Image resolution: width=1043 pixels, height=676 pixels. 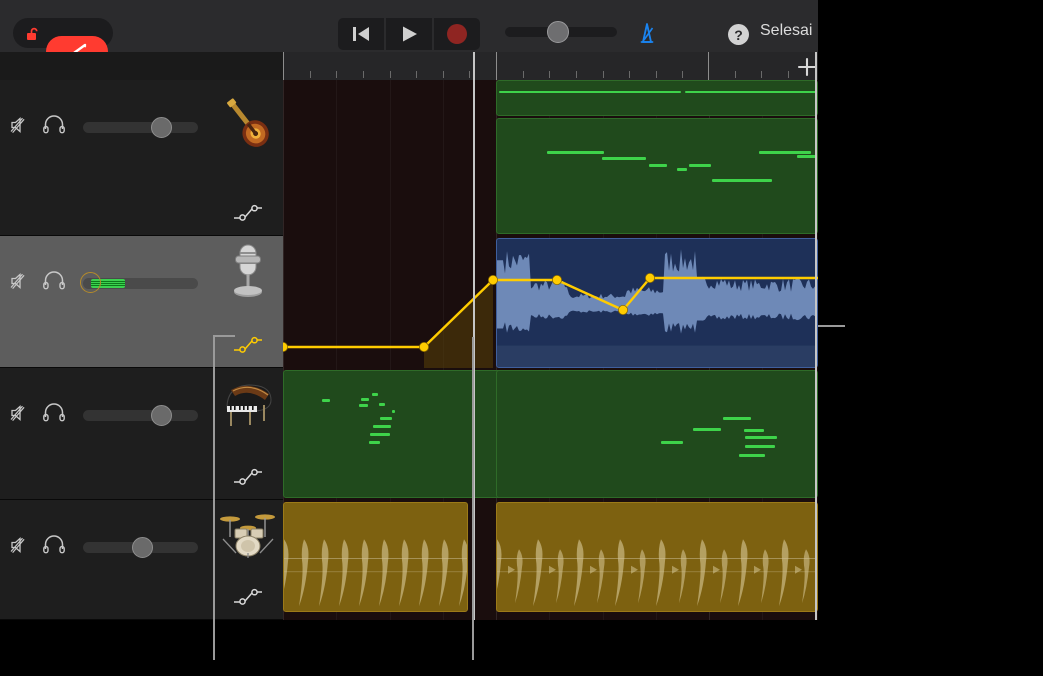 I want to click on track-lane-audio-recorder, so click(x=550, y=302).